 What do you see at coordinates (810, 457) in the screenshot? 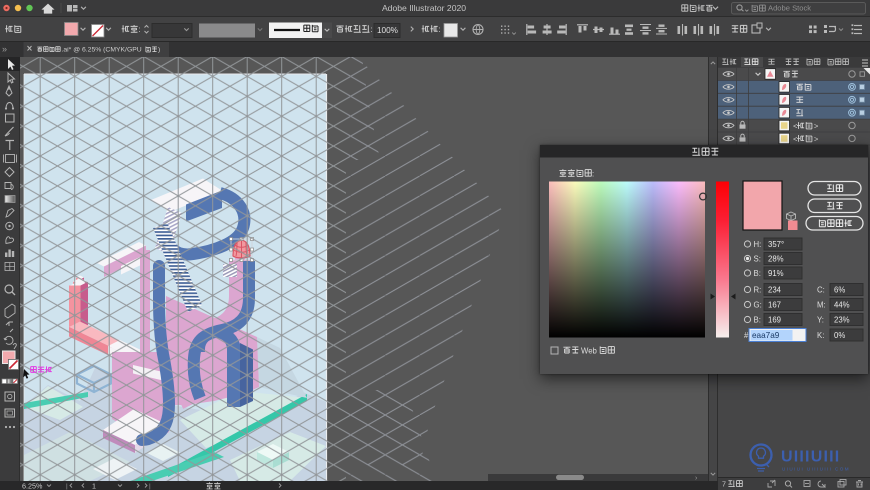
I see `svg-text: UIIIUIII` at bounding box center [810, 457].